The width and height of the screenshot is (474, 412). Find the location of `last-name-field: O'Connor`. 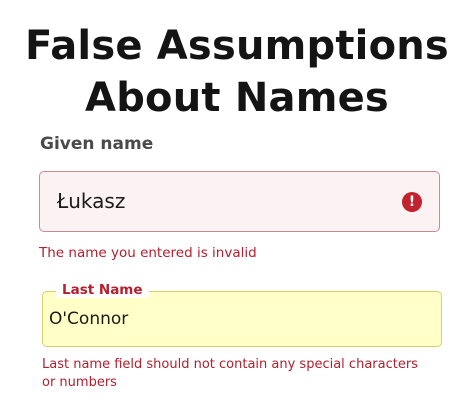

last-name-field: O'Connor is located at coordinates (242, 319).